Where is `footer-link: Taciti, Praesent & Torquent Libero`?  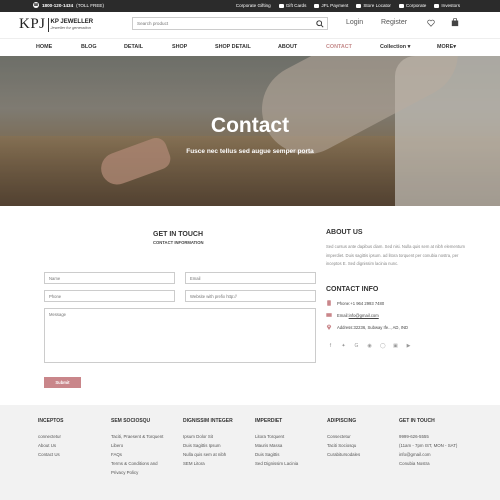
footer-link: Taciti, Praesent & Torquent Libero is located at coordinates (142, 441).